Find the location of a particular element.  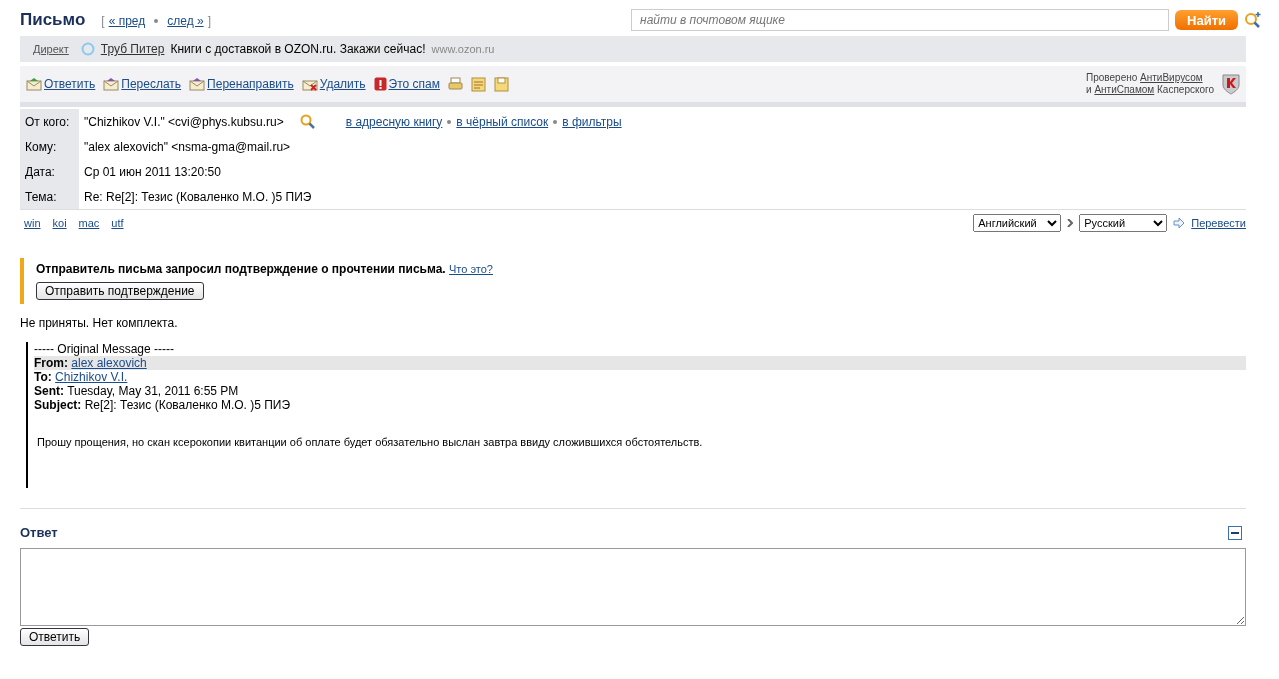

search-plus-icon is located at coordinates (1253, 20).